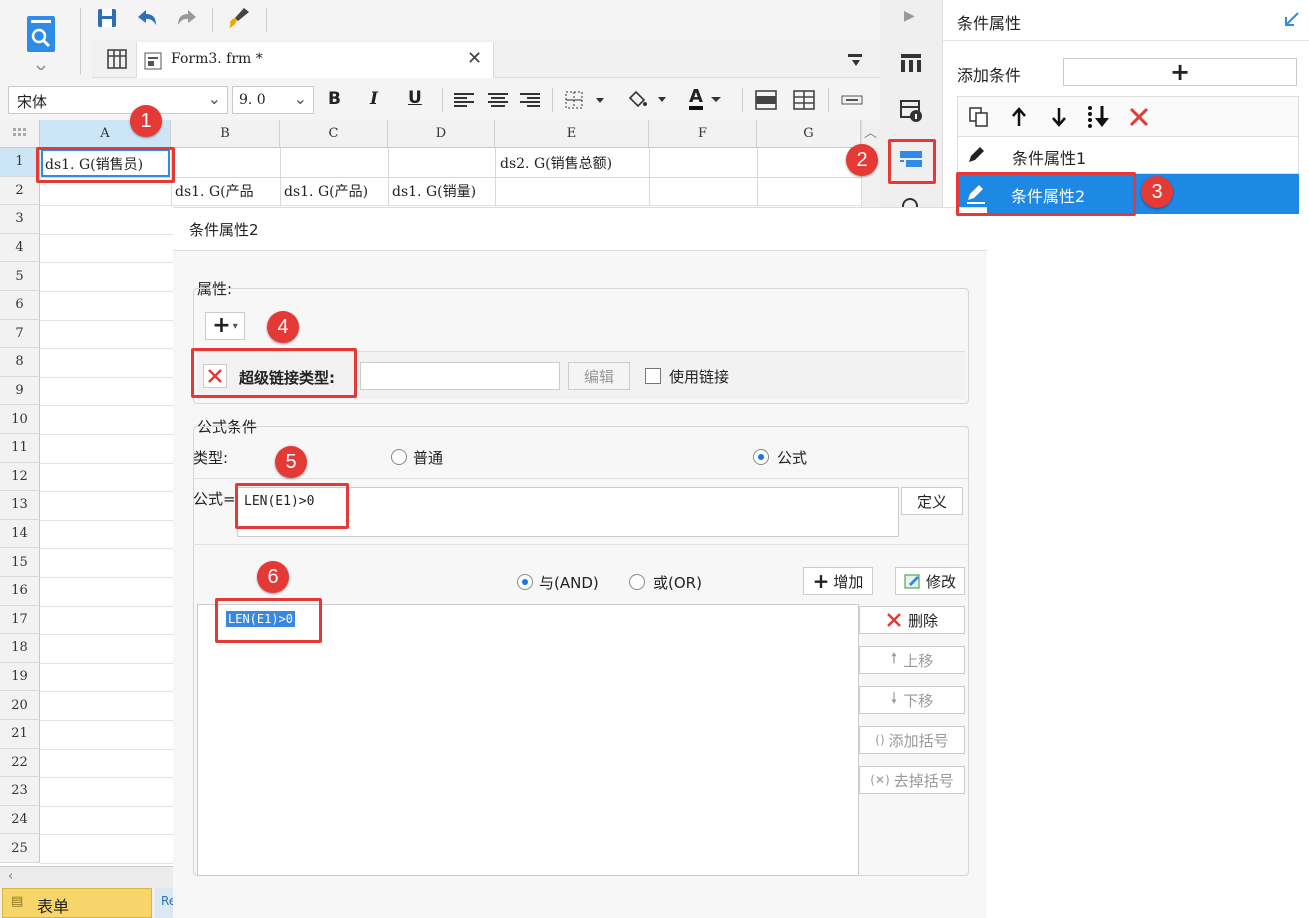 This screenshot has width=1309, height=918. I want to click on format-brush-icon, so click(239, 18).